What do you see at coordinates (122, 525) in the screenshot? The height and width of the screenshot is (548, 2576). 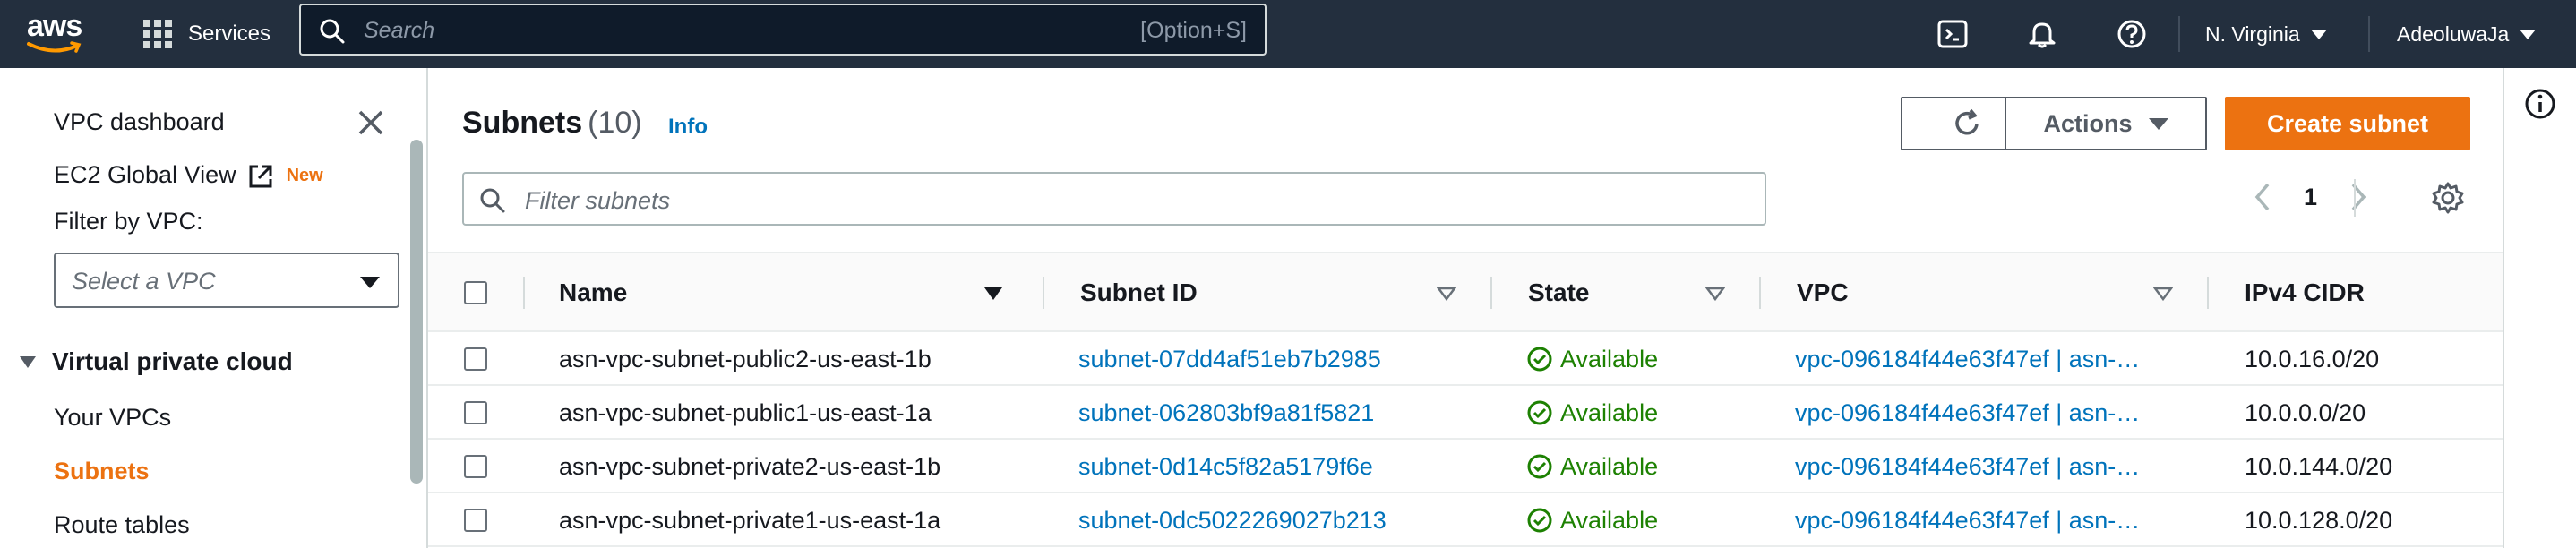 I see `sidebar-item-route-tables: Route tables` at bounding box center [122, 525].